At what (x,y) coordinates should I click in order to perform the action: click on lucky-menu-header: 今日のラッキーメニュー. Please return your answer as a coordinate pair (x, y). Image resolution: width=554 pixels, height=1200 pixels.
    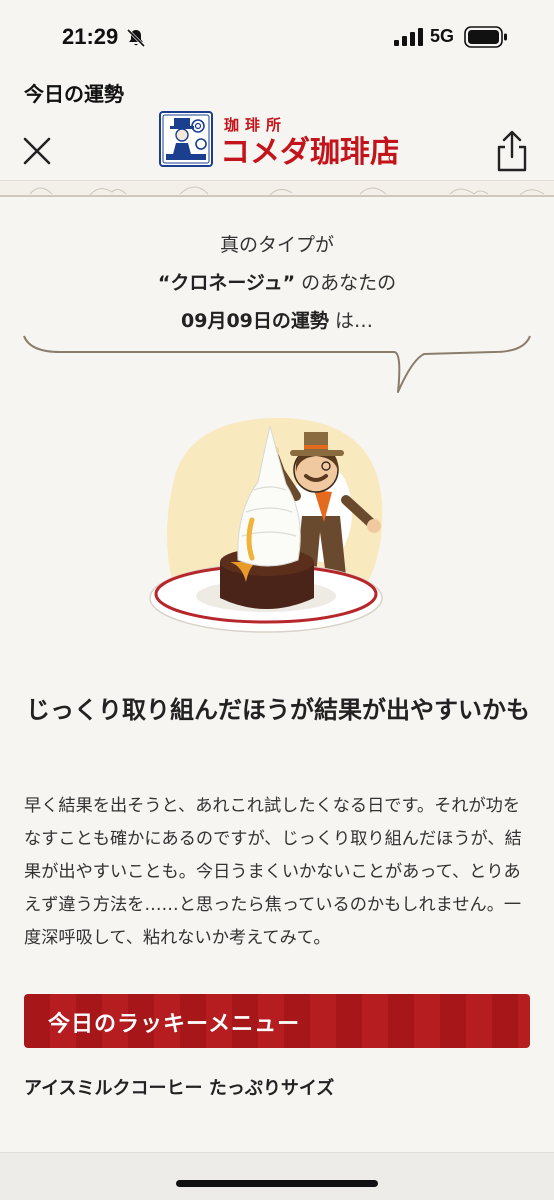
    Looking at the image, I should click on (277, 1021).